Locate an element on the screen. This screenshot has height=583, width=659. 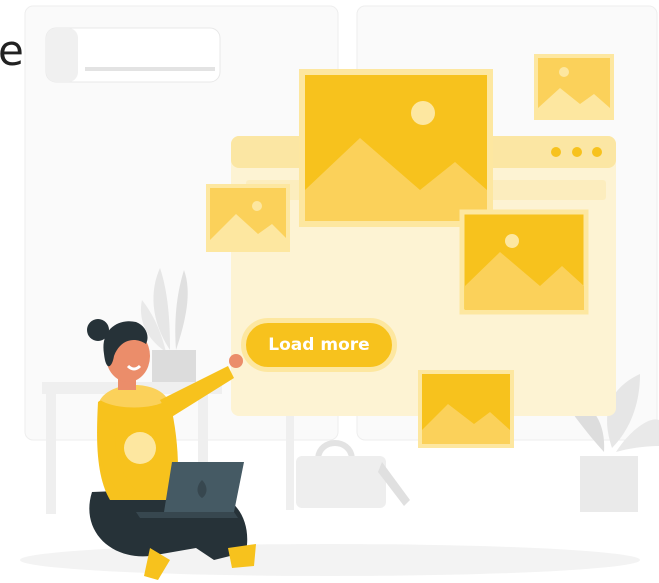
load-more-button: Load more is located at coordinates (319, 345).